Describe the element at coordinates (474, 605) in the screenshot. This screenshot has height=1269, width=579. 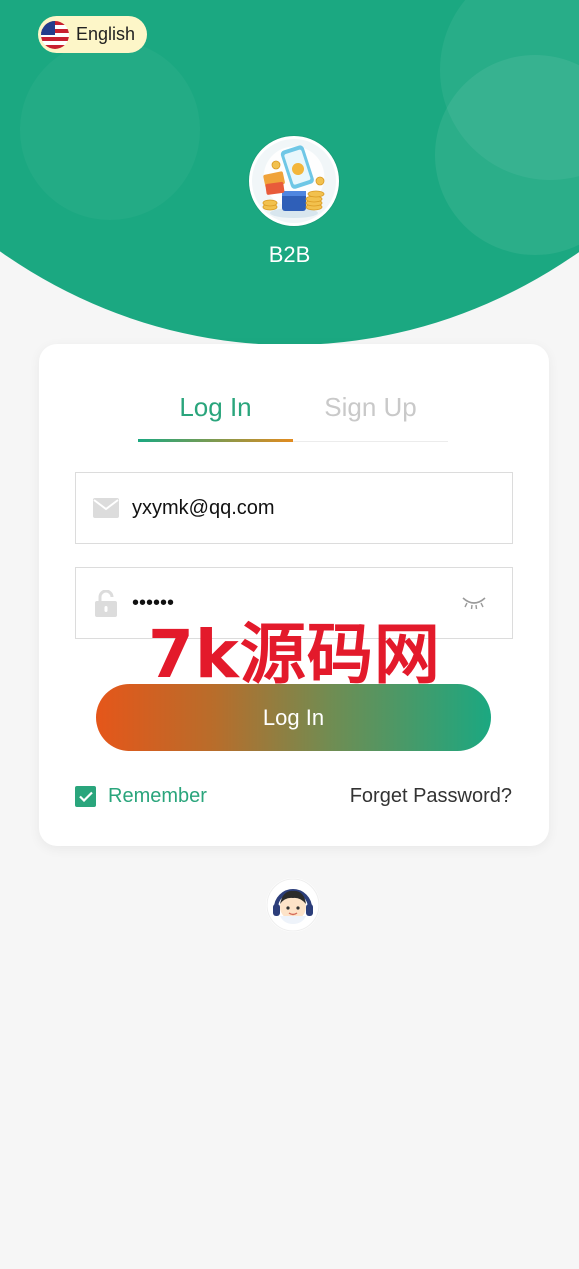
I see `eye-closed-icon` at that location.